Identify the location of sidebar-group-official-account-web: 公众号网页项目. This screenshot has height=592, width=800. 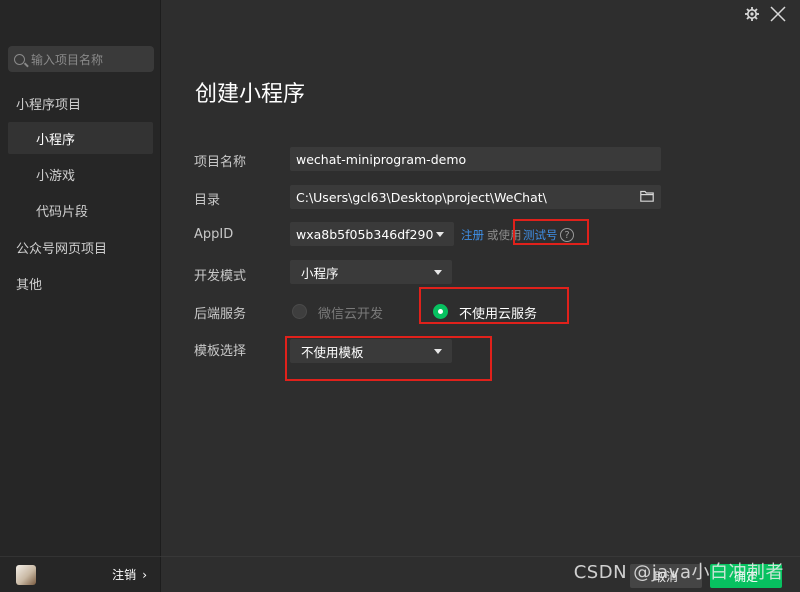
(61, 247).